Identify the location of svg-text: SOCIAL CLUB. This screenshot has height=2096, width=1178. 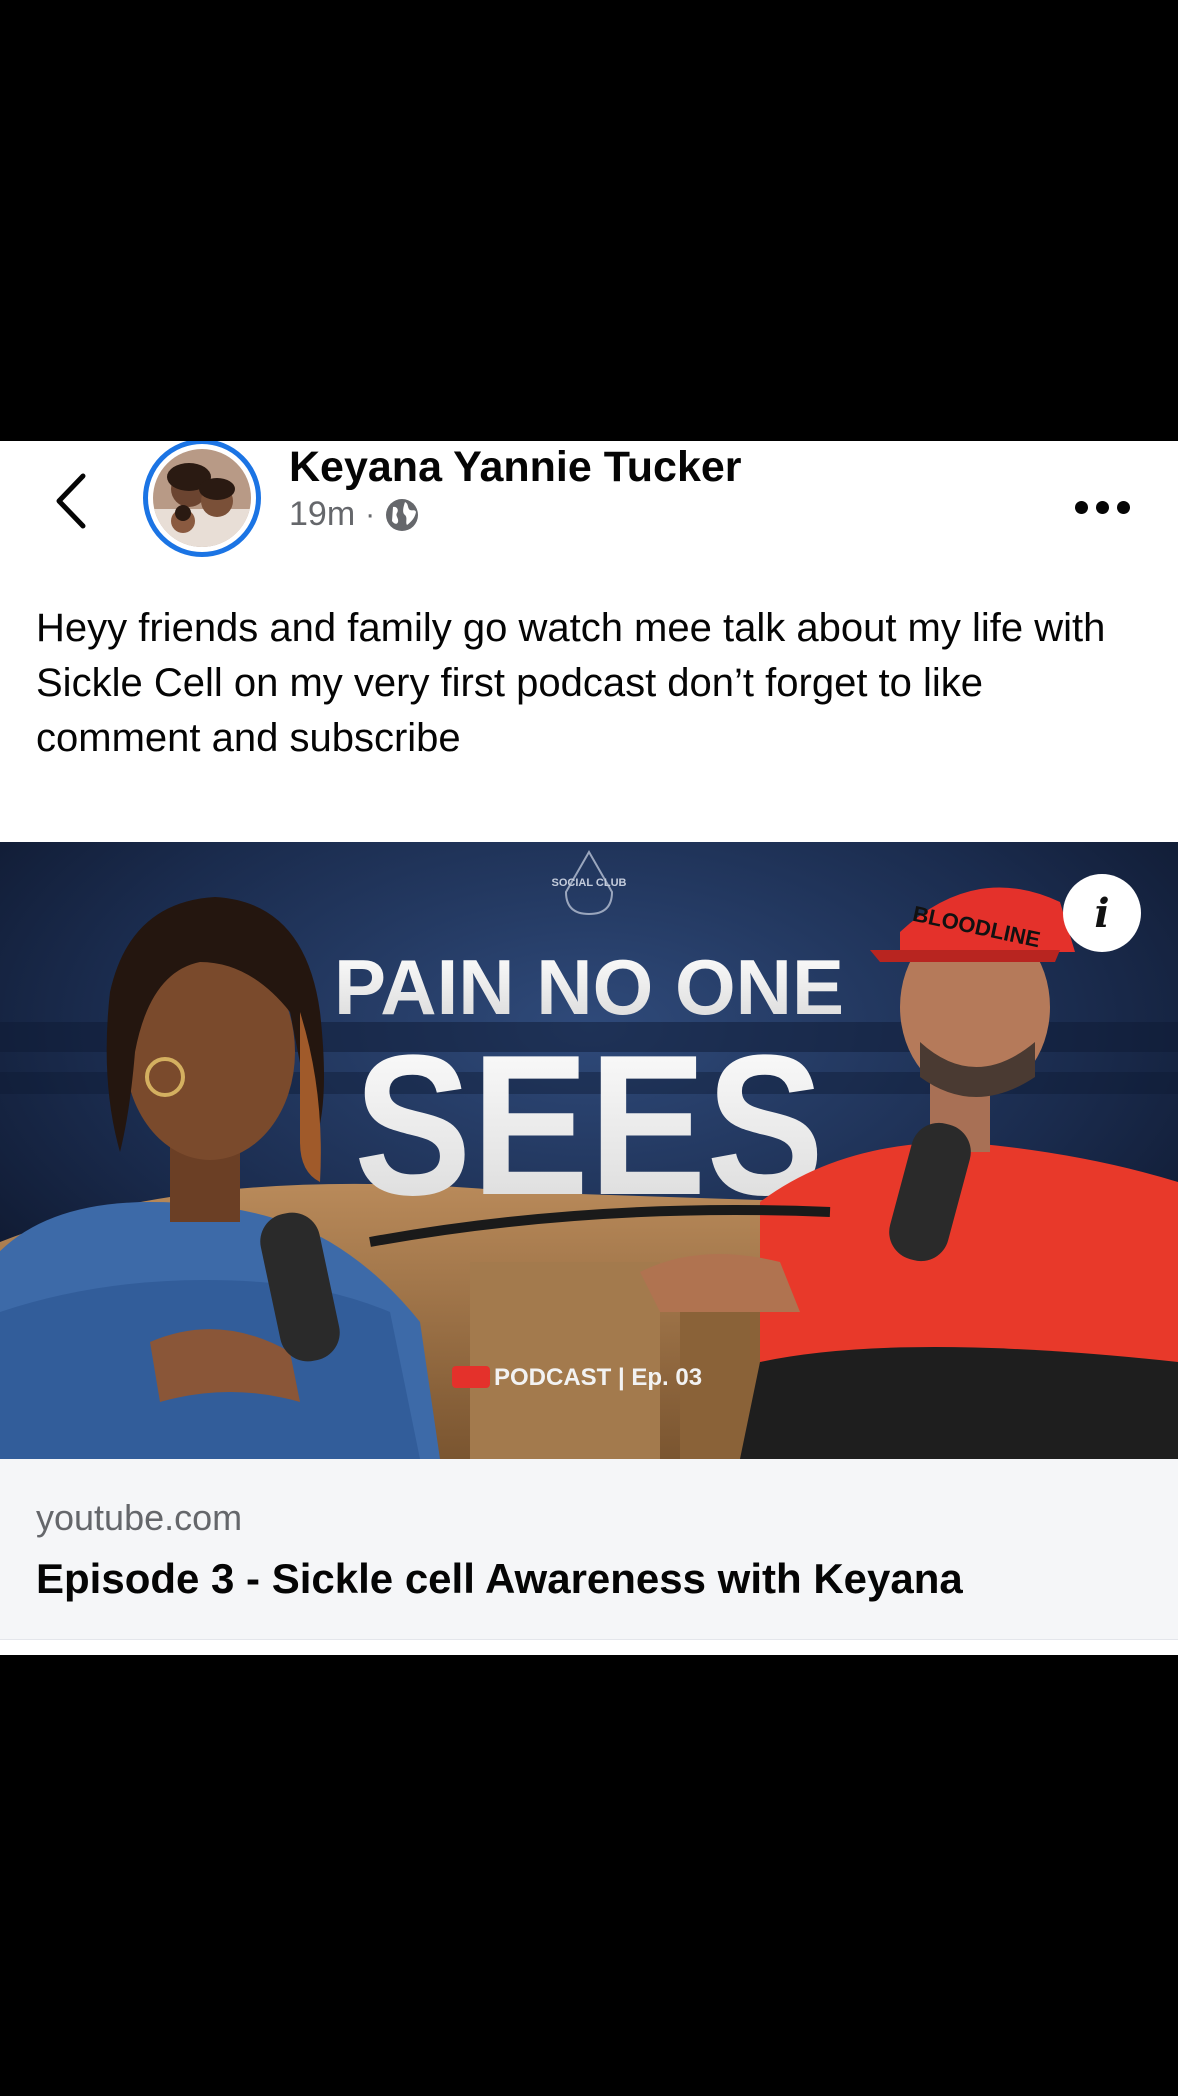
(589, 883).